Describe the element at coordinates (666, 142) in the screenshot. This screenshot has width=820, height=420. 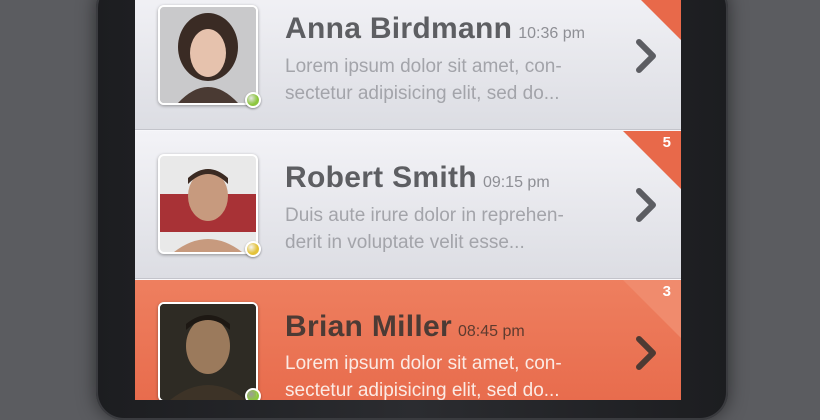
I see `unread-count: 5` at that location.